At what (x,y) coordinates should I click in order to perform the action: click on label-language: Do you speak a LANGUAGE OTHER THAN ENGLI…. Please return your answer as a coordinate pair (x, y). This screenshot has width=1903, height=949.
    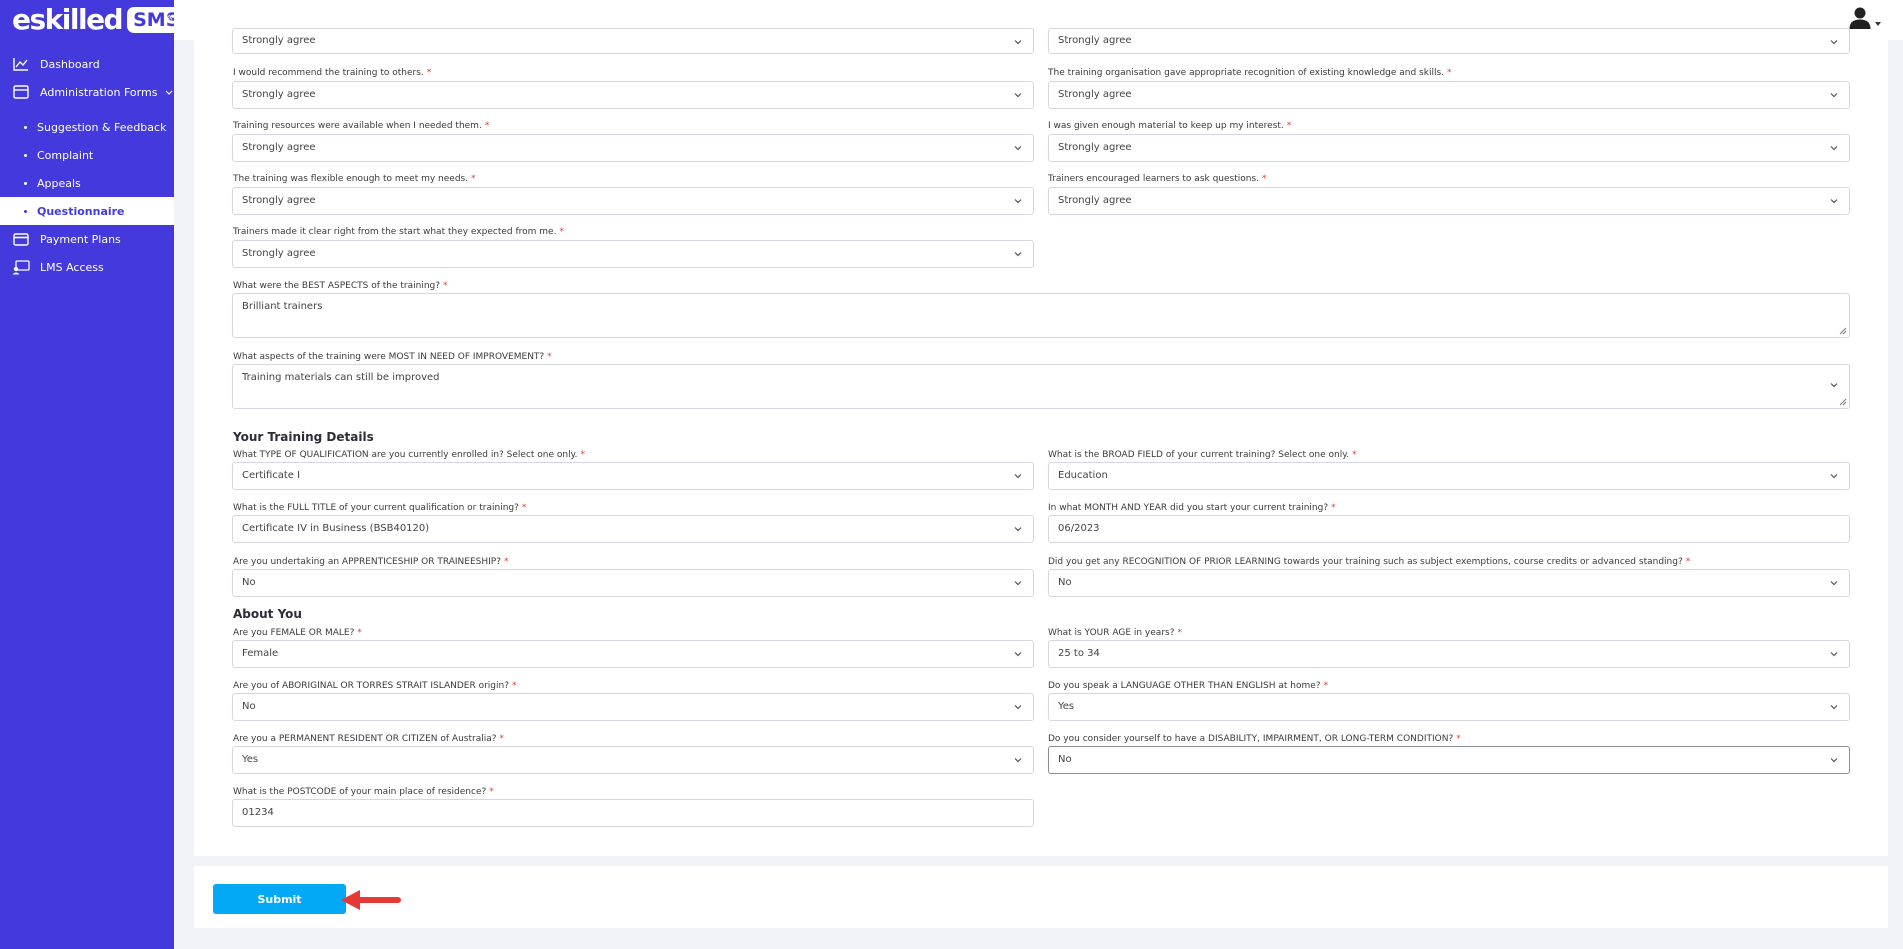
    Looking at the image, I should click on (1188, 686).